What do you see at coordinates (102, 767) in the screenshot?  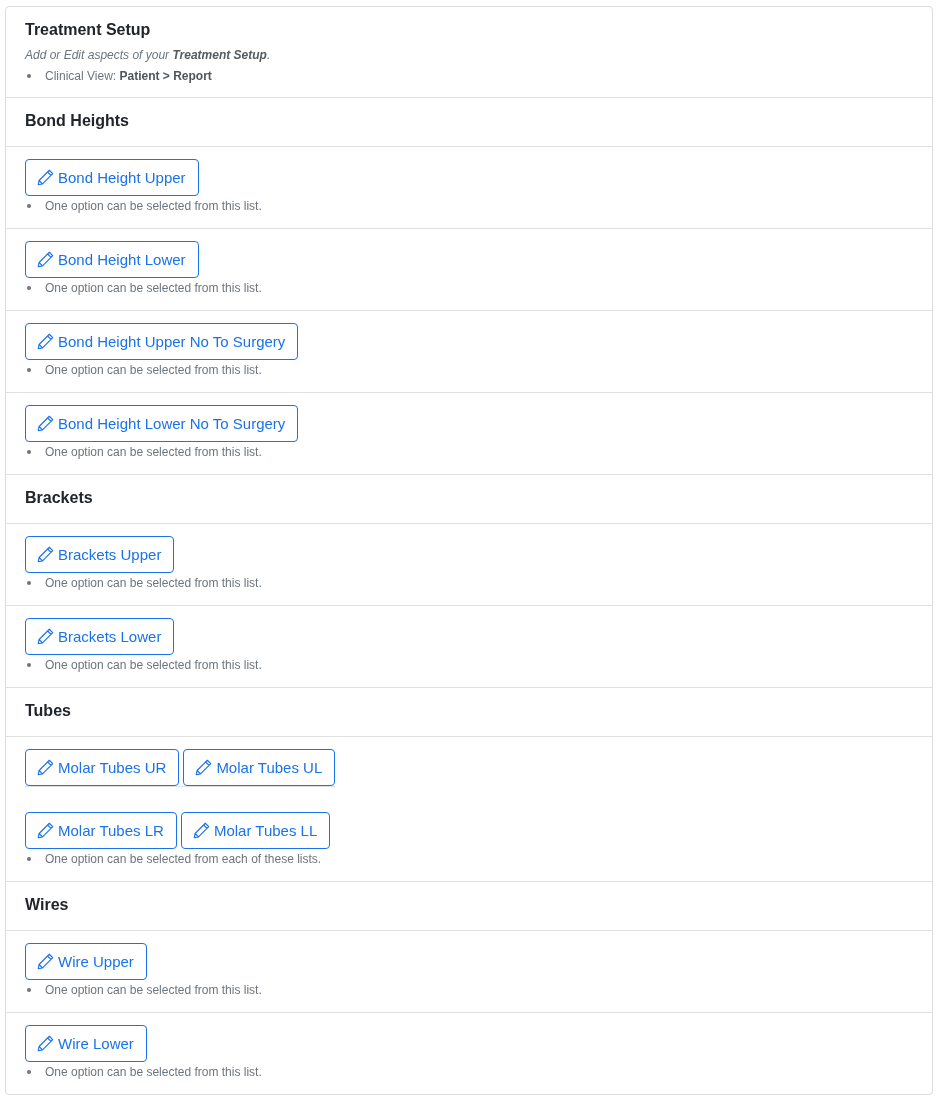 I see `edit-button: Molar Tubes UR` at bounding box center [102, 767].